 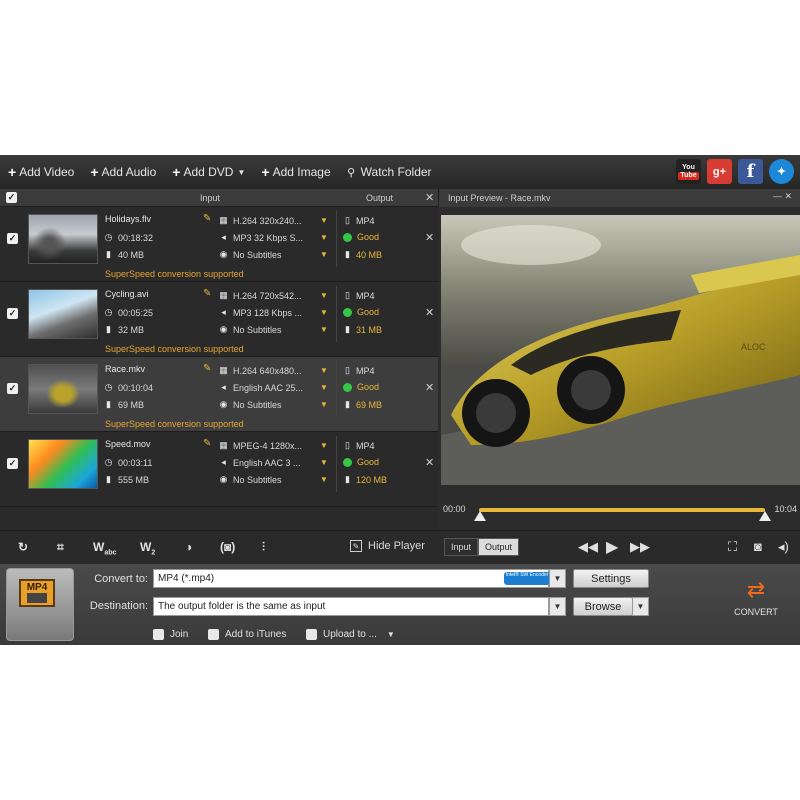 What do you see at coordinates (60, 547) in the screenshot?
I see `crop-icon: ⌗` at bounding box center [60, 547].